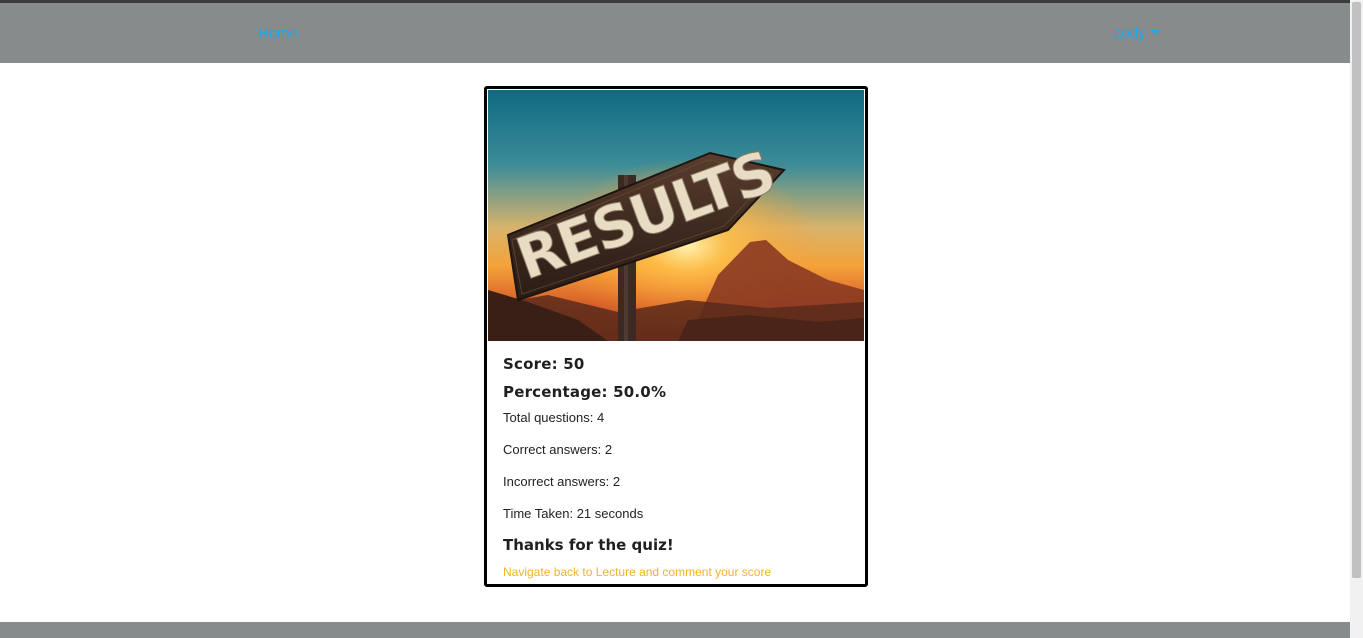 Image resolution: width=1363 pixels, height=638 pixels. Describe the element at coordinates (554, 417) in the screenshot. I see `total-questions: Total questions: 4` at that location.